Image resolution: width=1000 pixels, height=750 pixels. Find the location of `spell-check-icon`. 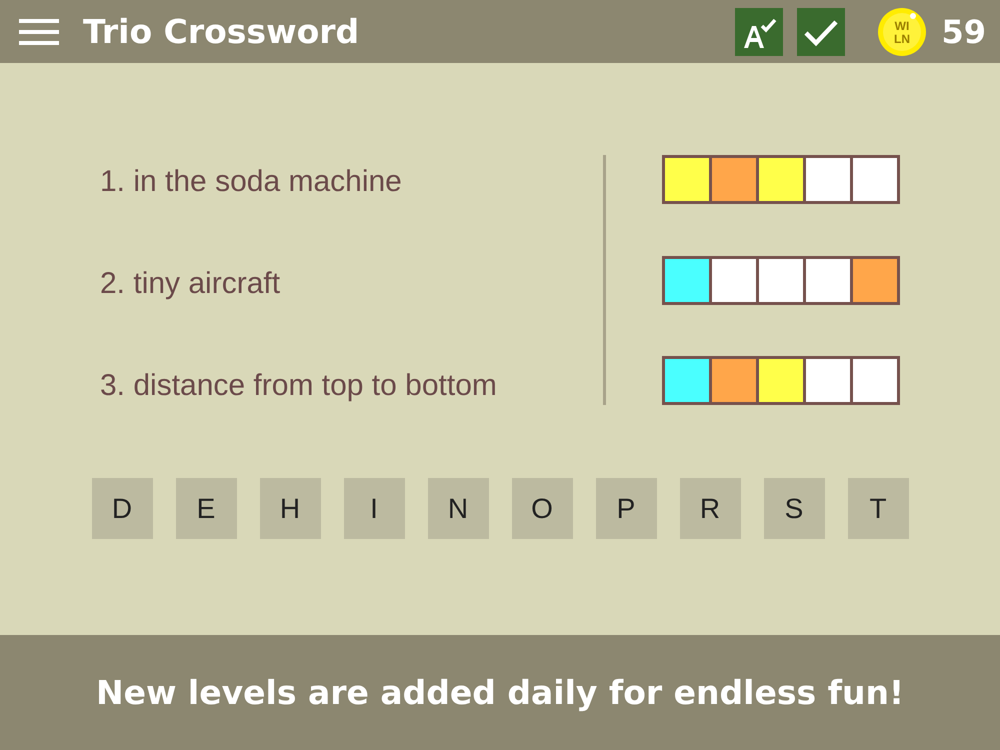

spell-check-icon is located at coordinates (759, 32).